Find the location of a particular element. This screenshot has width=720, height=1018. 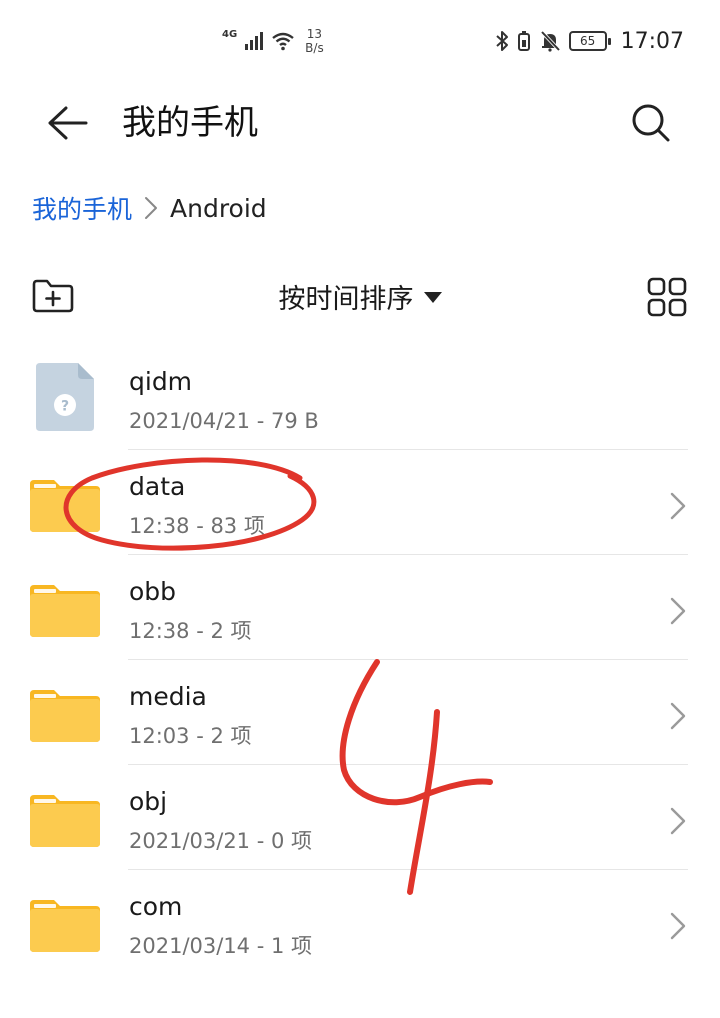

list-item: obj 2021/03/21 - 0 项 is located at coordinates (360, 817).